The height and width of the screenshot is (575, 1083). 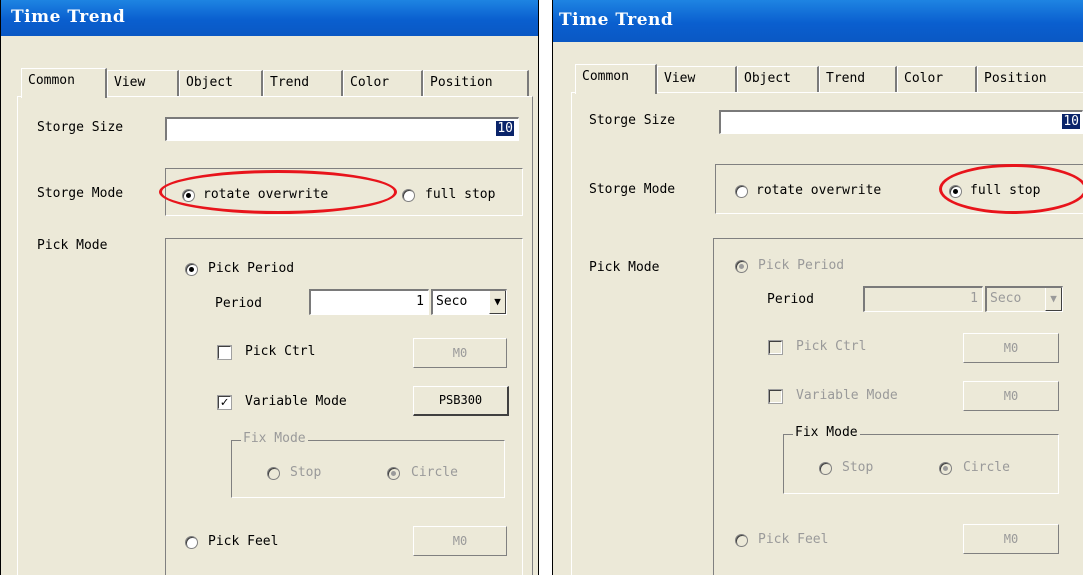 I want to click on variable-mode-button: M0, so click(x=1011, y=396).